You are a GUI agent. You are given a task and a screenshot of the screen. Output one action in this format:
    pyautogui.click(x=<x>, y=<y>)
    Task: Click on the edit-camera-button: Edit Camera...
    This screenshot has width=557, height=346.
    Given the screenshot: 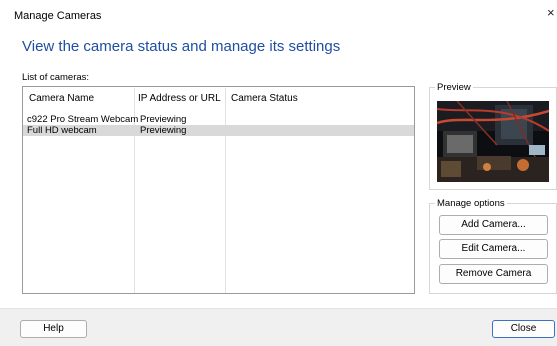 What is the action you would take?
    pyautogui.click(x=493, y=249)
    